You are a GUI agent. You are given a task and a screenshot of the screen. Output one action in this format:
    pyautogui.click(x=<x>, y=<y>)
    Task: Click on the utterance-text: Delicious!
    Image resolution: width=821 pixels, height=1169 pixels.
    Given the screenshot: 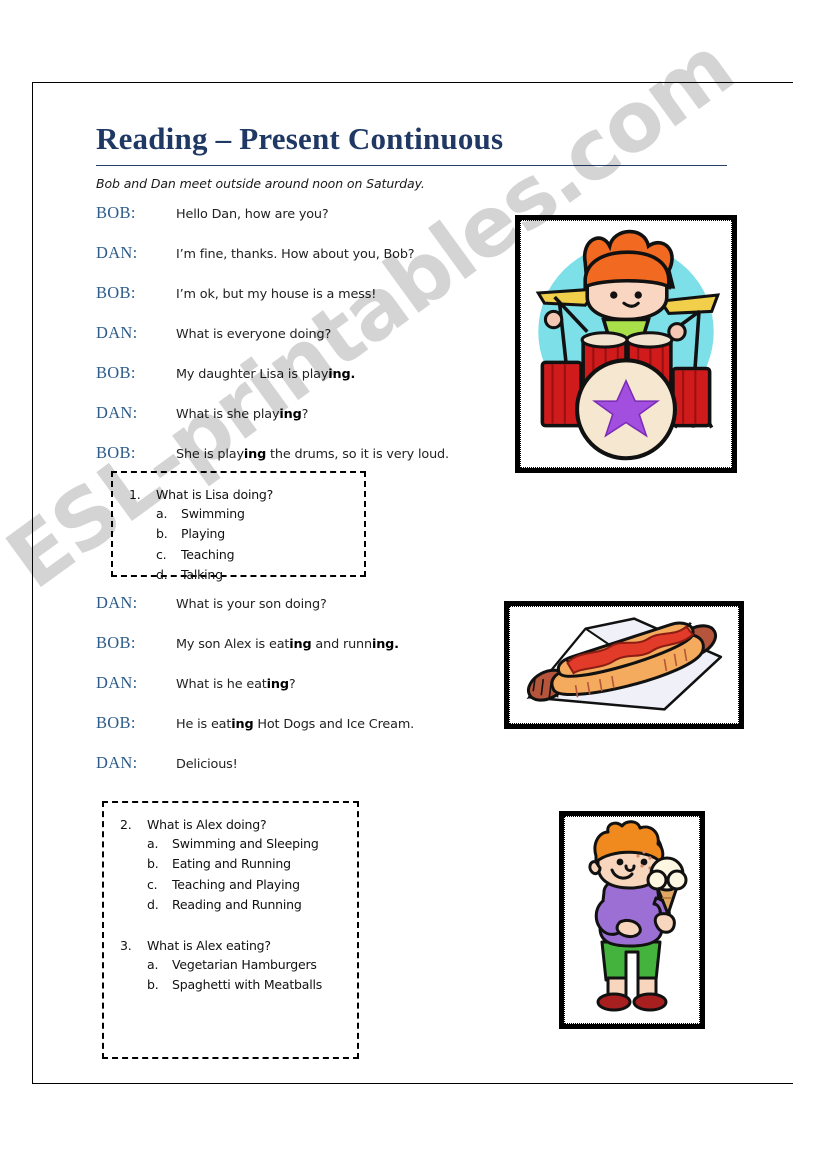 What is the action you would take?
    pyautogui.click(x=207, y=764)
    